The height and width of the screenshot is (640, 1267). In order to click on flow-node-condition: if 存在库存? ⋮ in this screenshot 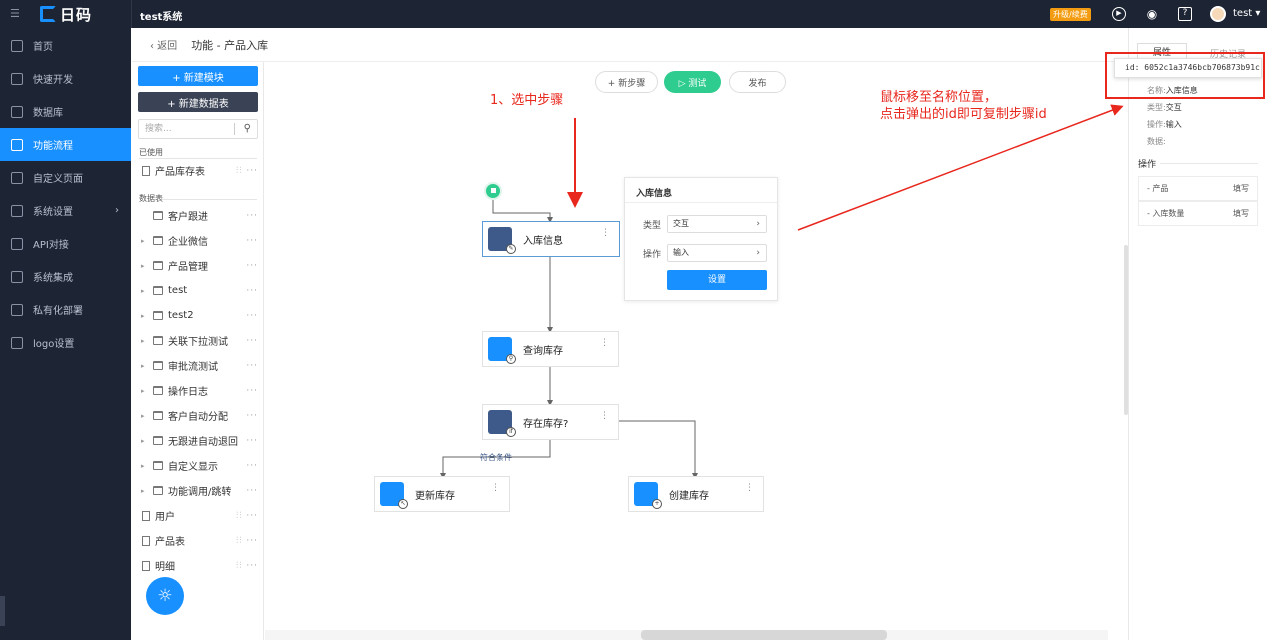, I will do `click(550, 422)`.